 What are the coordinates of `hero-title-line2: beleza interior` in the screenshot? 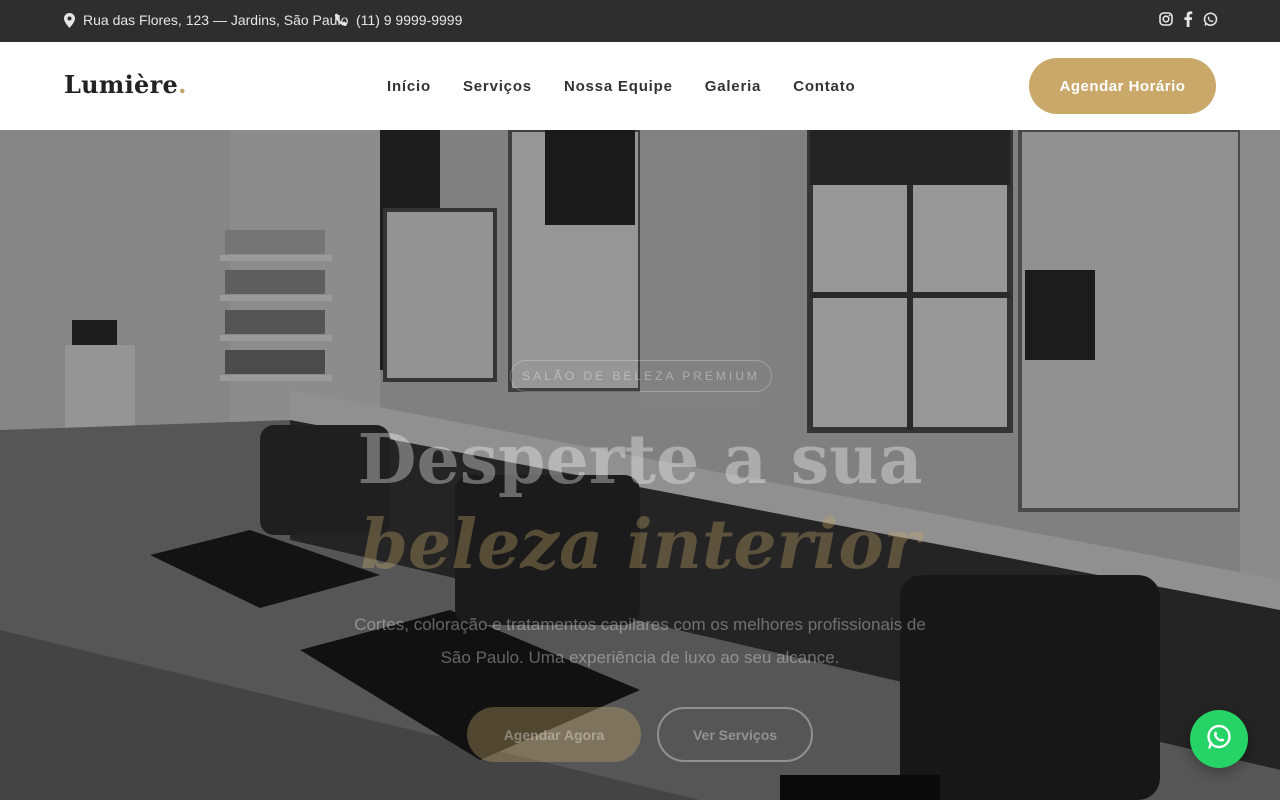 It's located at (640, 545).